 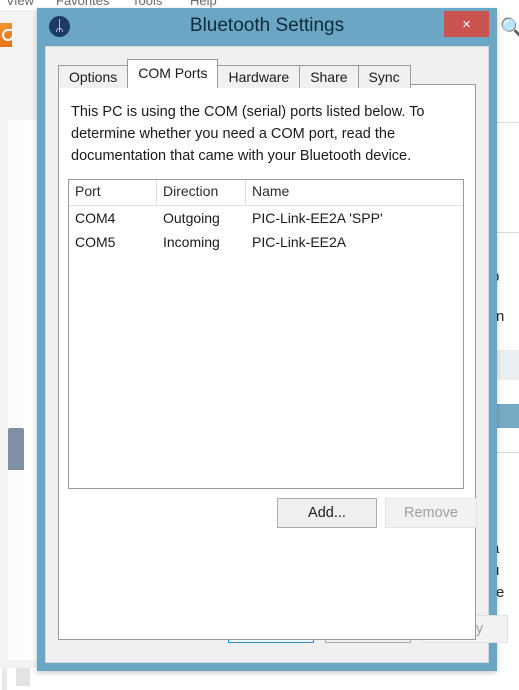 I want to click on menu-item-view: View, so click(x=20, y=4).